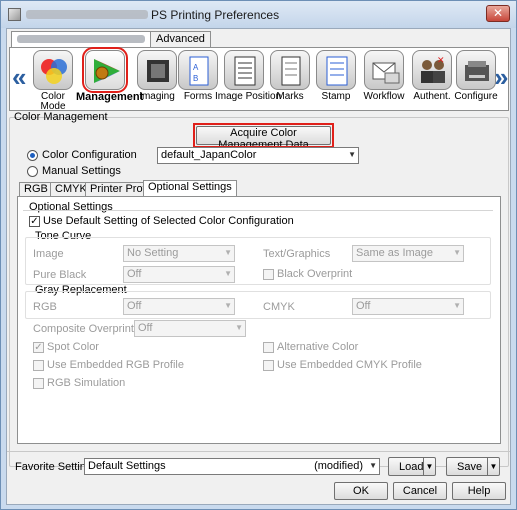 The image size is (517, 510). What do you see at coordinates (268, 274) in the screenshot?
I see `black-overprint-checkbox` at bounding box center [268, 274].